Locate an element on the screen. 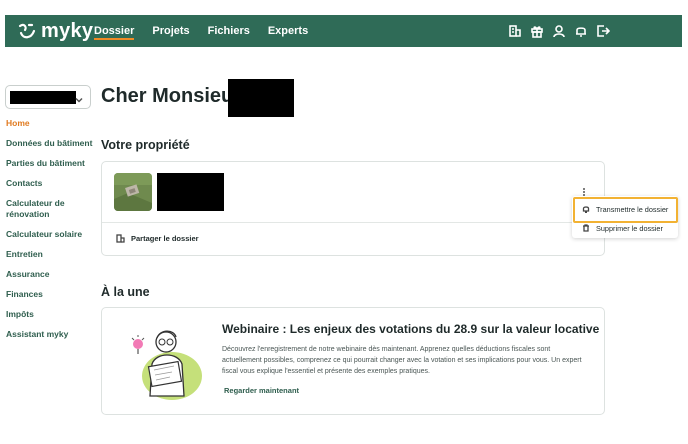 This screenshot has height=444, width=688. sidebar-item-donnees-batiment: Données du bâtiment is located at coordinates (51, 143).